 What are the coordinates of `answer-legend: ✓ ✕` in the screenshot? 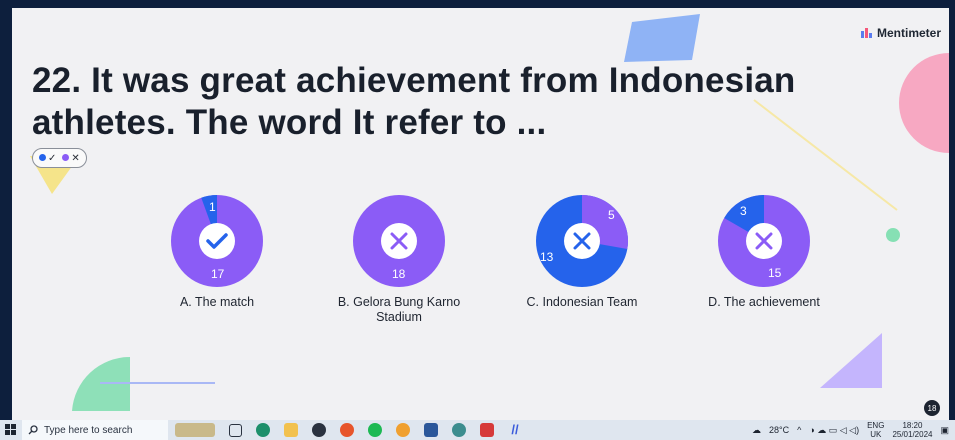 It's located at (59, 158).